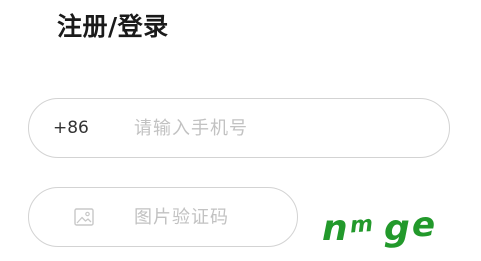  What do you see at coordinates (361, 225) in the screenshot?
I see `captcha-char-2: m` at bounding box center [361, 225].